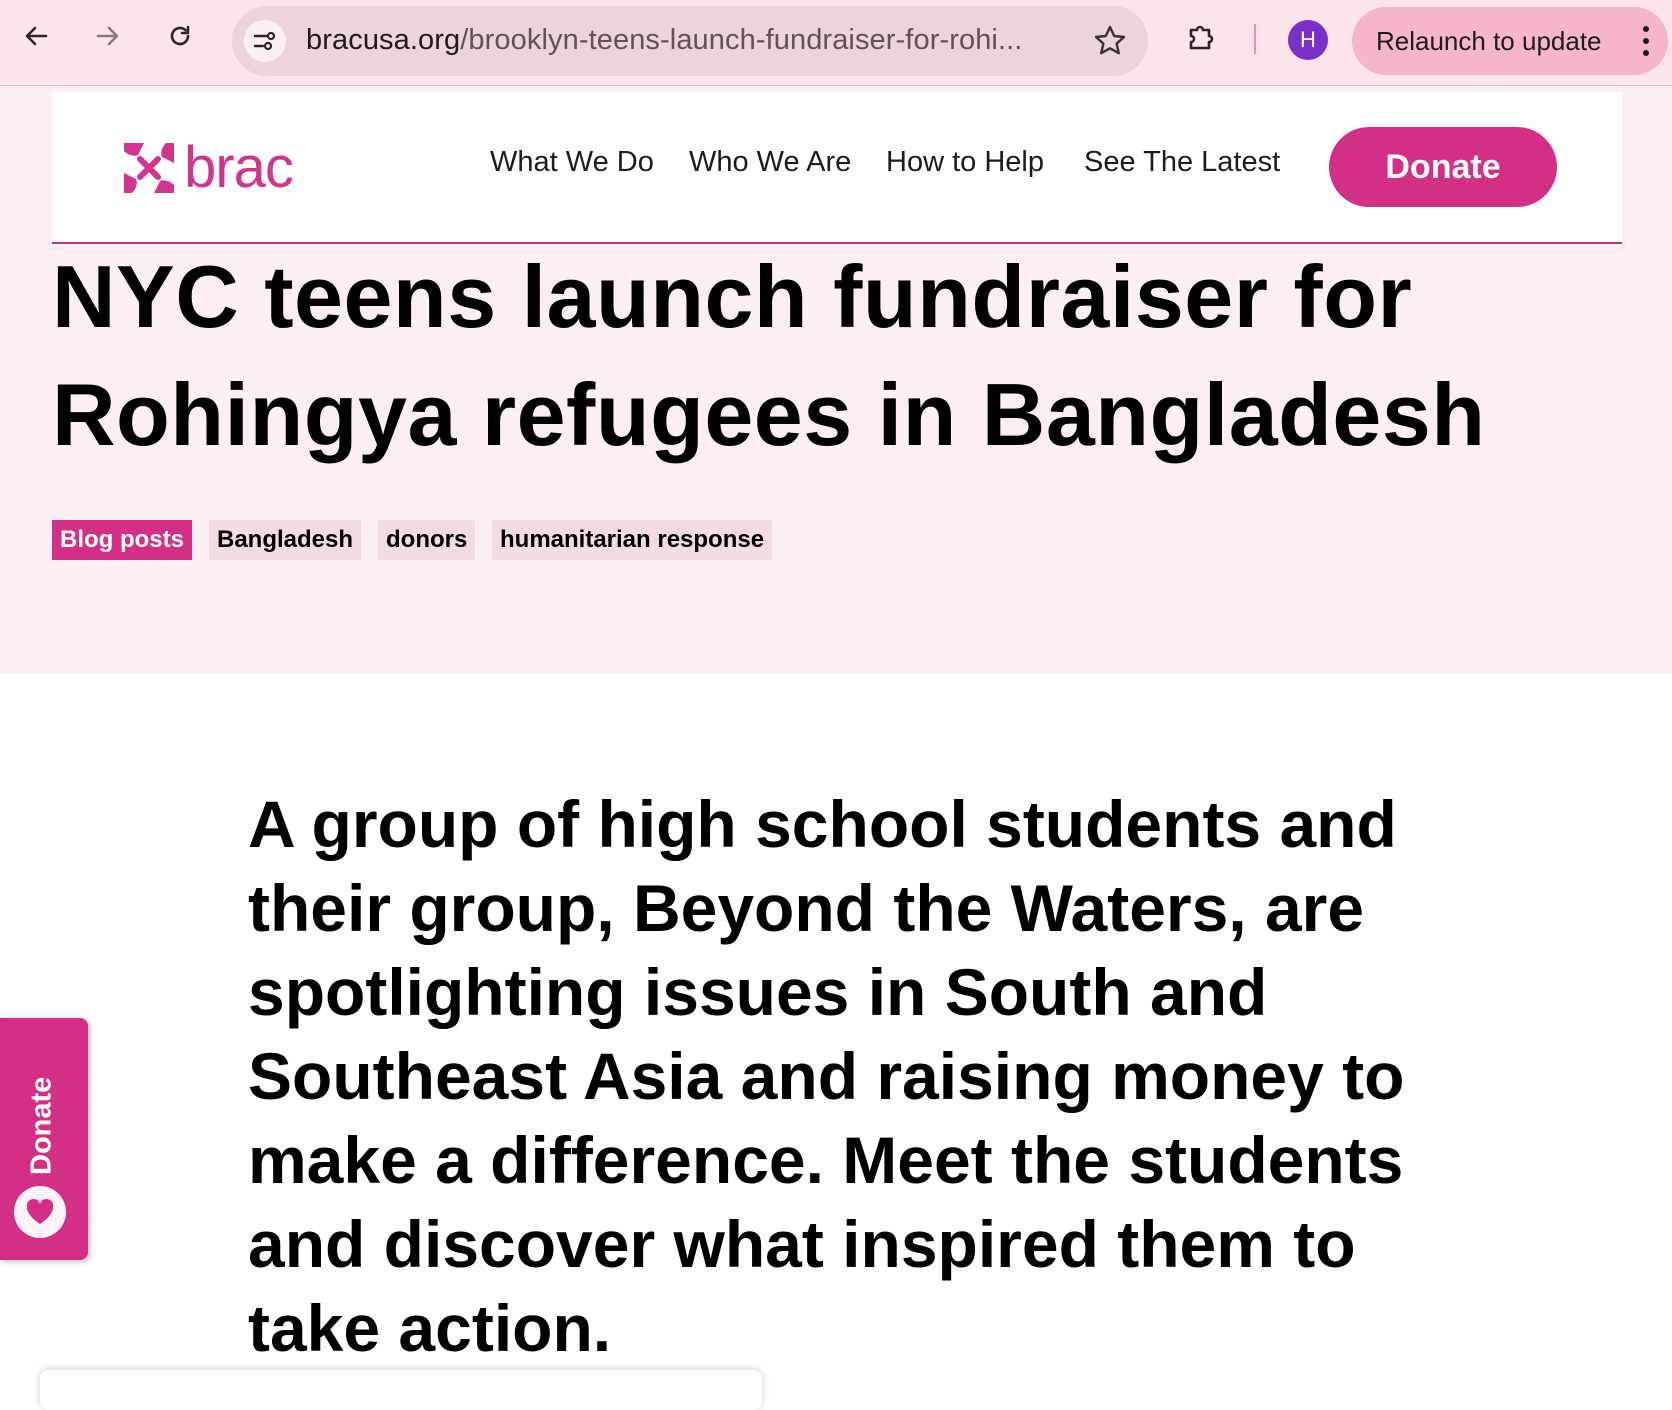  Describe the element at coordinates (1646, 41) in the screenshot. I see `more-menu-icon` at that location.